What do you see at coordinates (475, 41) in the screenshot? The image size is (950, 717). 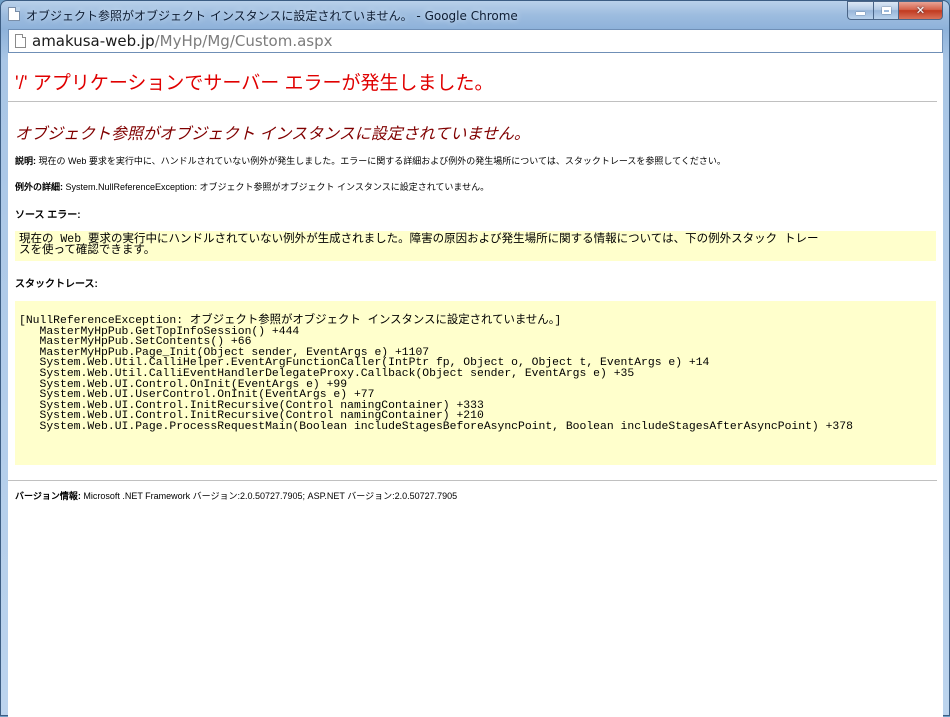 I see `address-bar: amakusa-web.jp/MyHp/Mg/Custom.aspx` at bounding box center [475, 41].